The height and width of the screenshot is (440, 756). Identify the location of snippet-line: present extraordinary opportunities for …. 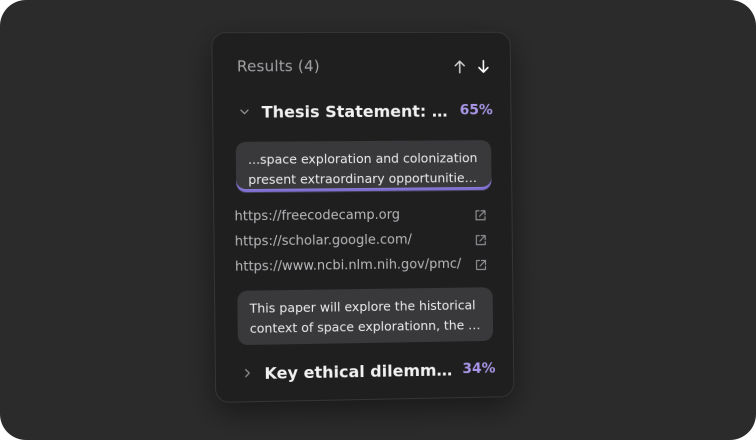
(364, 179).